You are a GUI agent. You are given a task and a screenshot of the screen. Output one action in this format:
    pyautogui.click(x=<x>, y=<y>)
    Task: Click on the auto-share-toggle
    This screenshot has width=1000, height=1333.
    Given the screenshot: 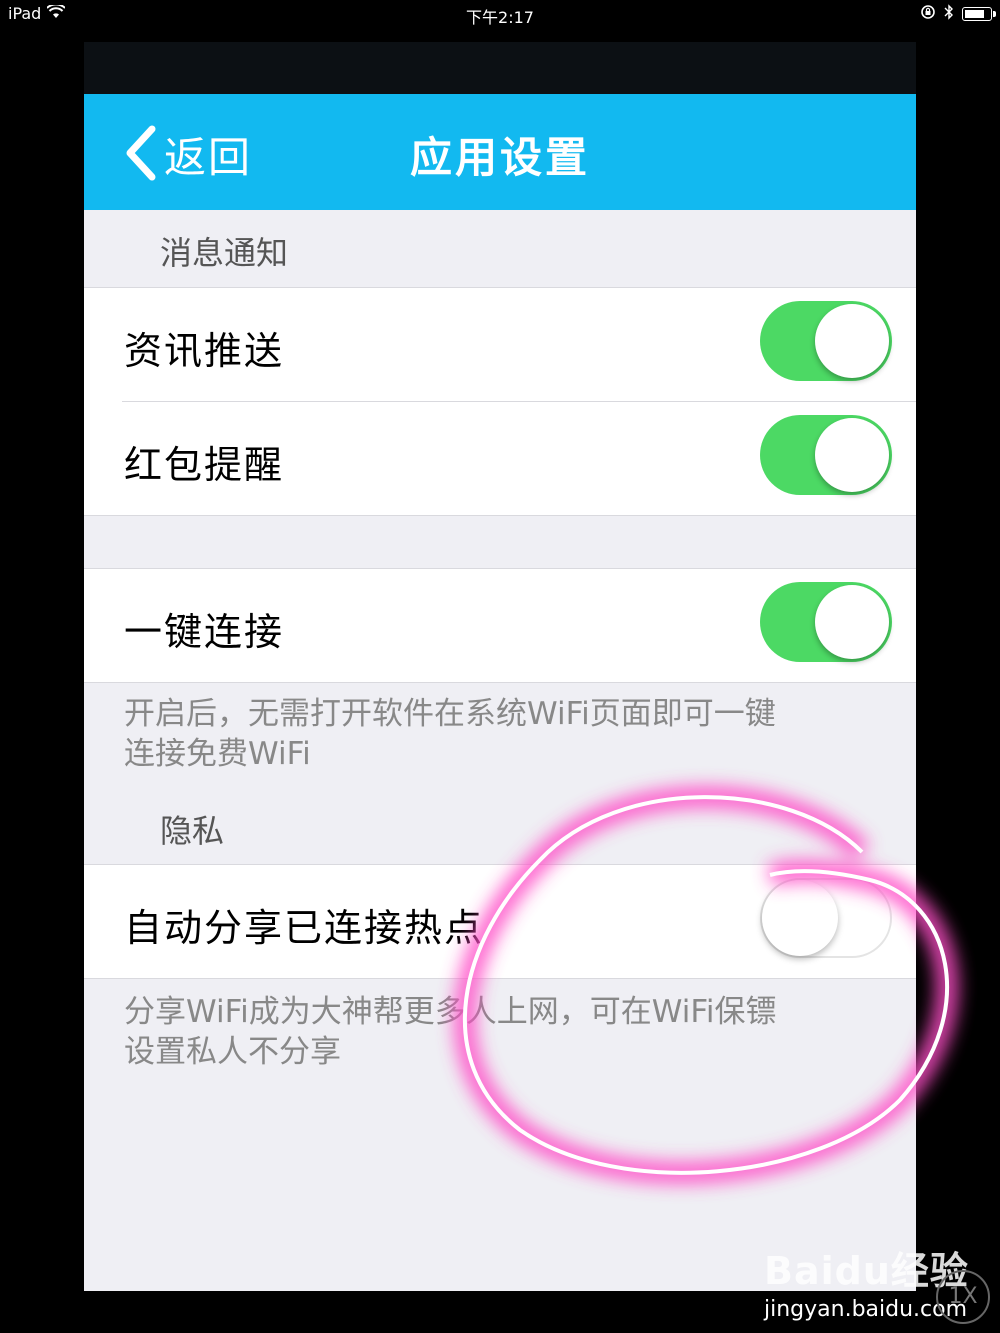 What is the action you would take?
    pyautogui.click(x=826, y=918)
    